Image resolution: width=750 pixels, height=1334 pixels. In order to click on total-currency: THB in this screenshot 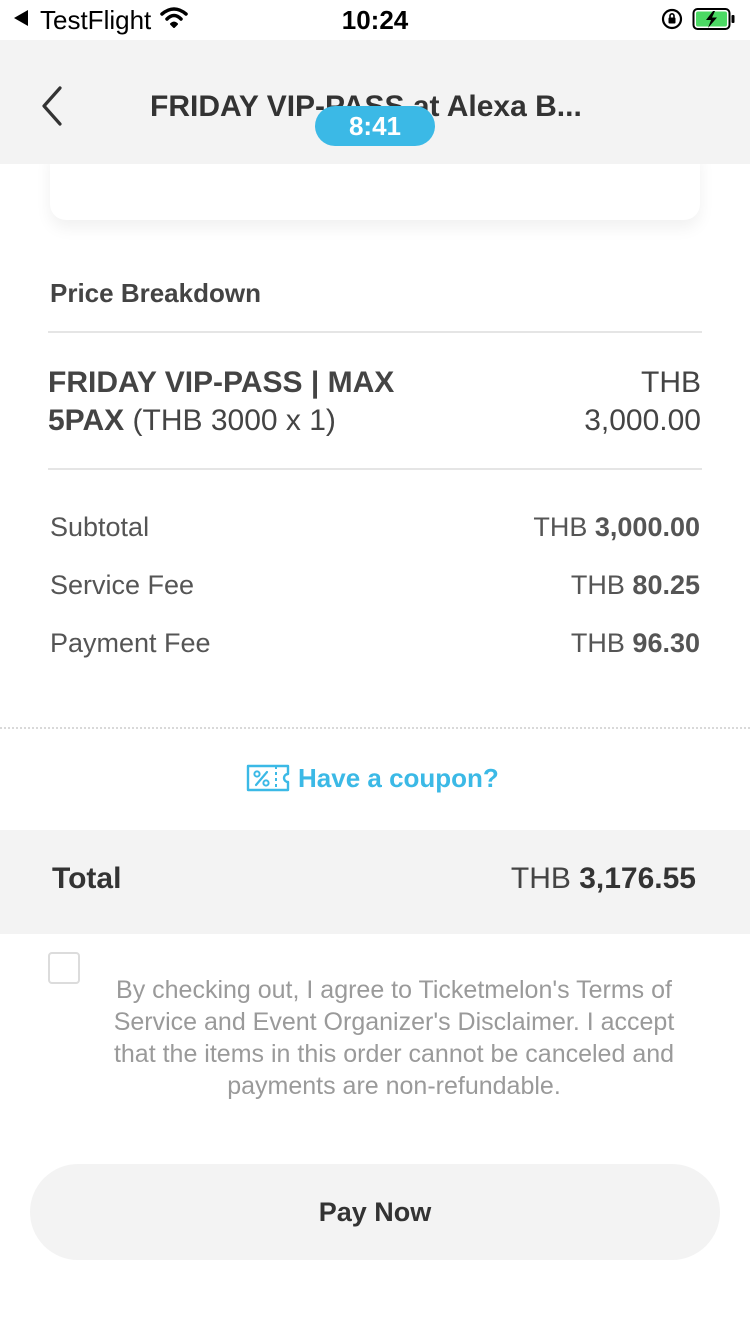, I will do `click(540, 878)`.